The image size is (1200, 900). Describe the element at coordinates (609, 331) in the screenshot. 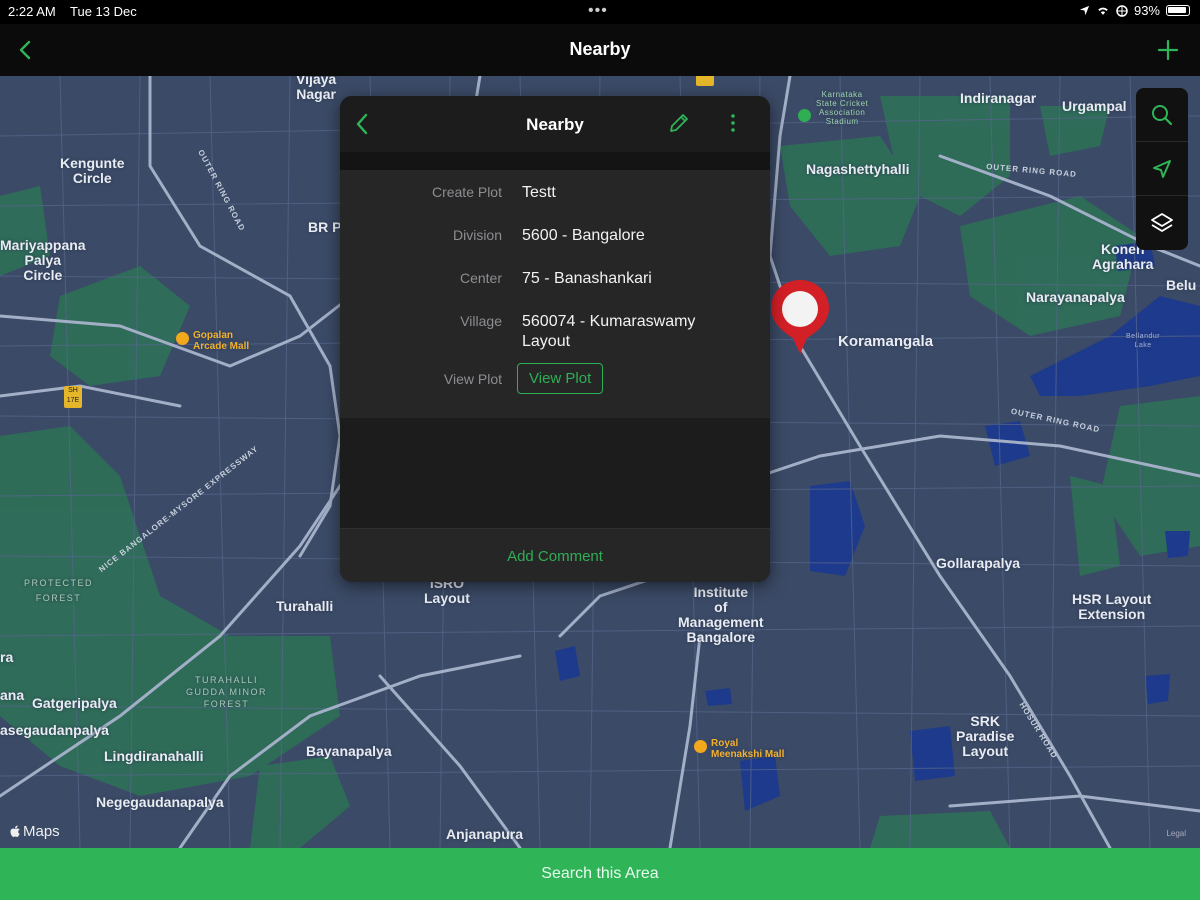

I see `field-value-village: 560074 - Kumaraswamy Layout` at that location.